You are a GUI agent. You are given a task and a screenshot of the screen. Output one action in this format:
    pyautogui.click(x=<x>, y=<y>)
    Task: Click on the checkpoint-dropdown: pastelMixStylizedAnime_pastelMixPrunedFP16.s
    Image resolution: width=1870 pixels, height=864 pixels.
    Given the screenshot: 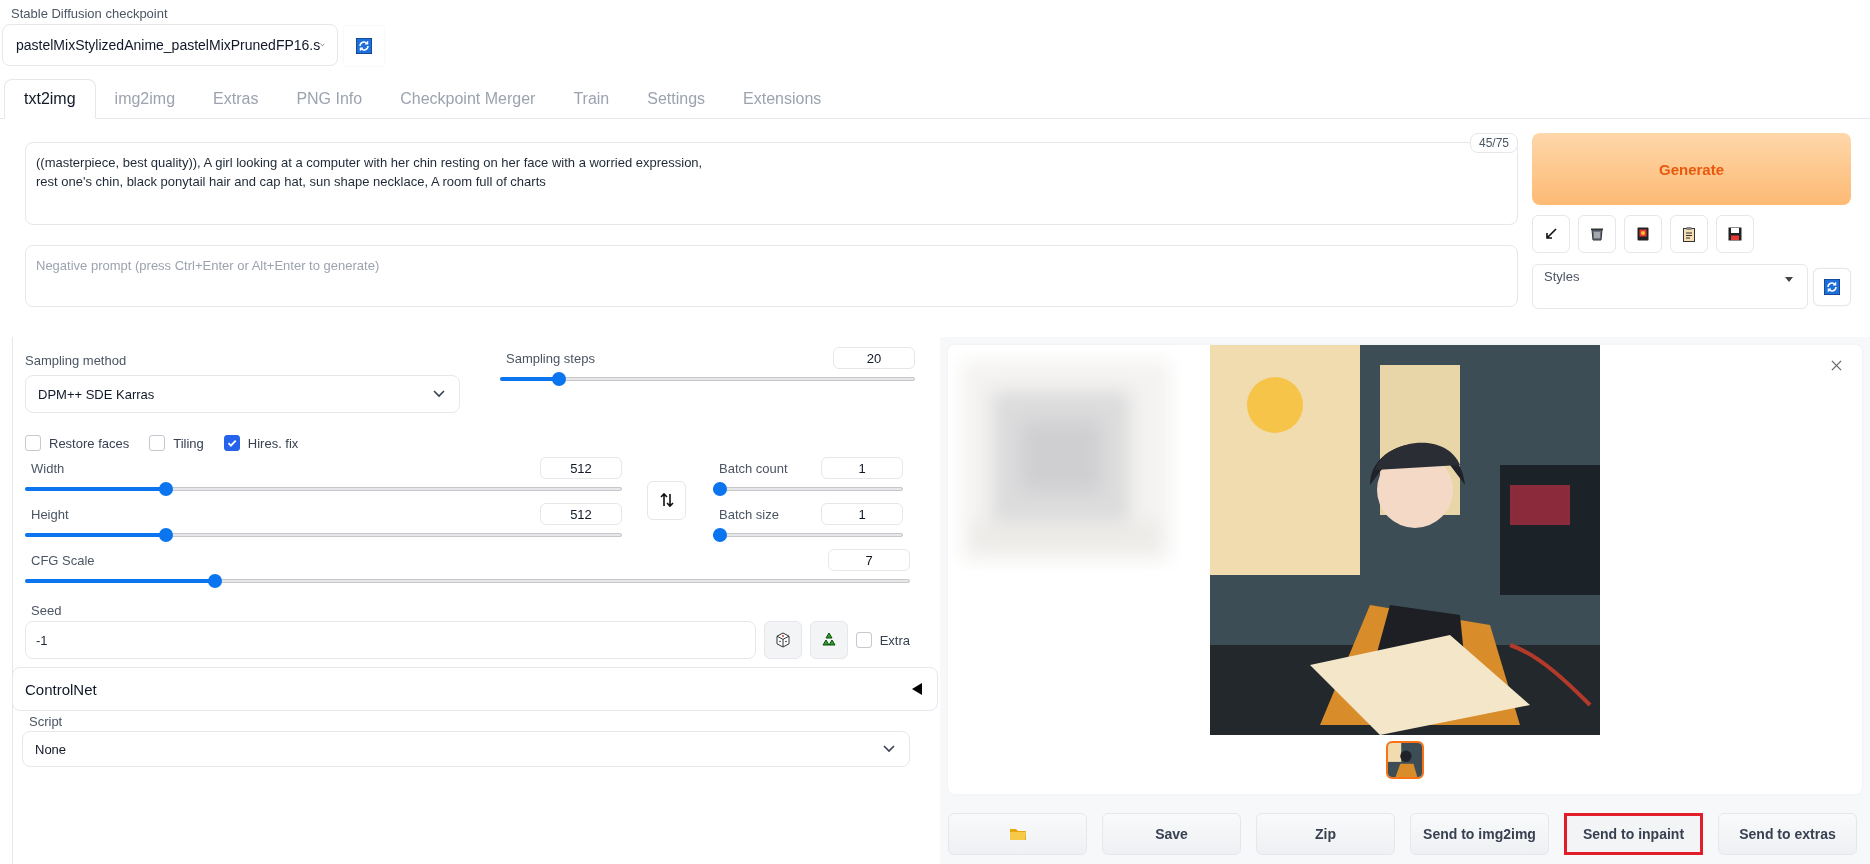 What is the action you would take?
    pyautogui.click(x=170, y=45)
    